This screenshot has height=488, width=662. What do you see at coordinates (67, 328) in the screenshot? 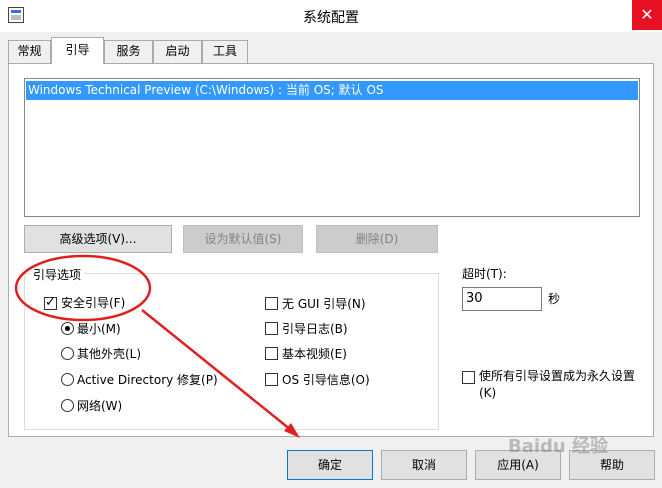
I see `minimal-radio` at bounding box center [67, 328].